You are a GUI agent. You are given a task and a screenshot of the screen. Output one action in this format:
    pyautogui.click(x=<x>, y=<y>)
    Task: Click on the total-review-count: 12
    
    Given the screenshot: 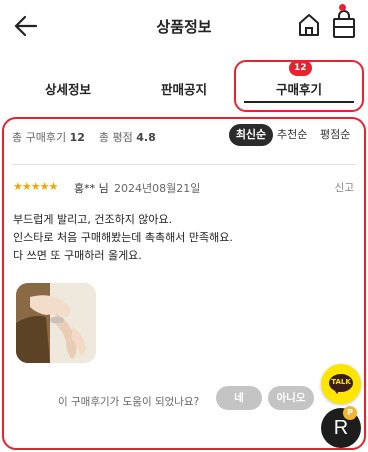 What is the action you would take?
    pyautogui.click(x=77, y=137)
    